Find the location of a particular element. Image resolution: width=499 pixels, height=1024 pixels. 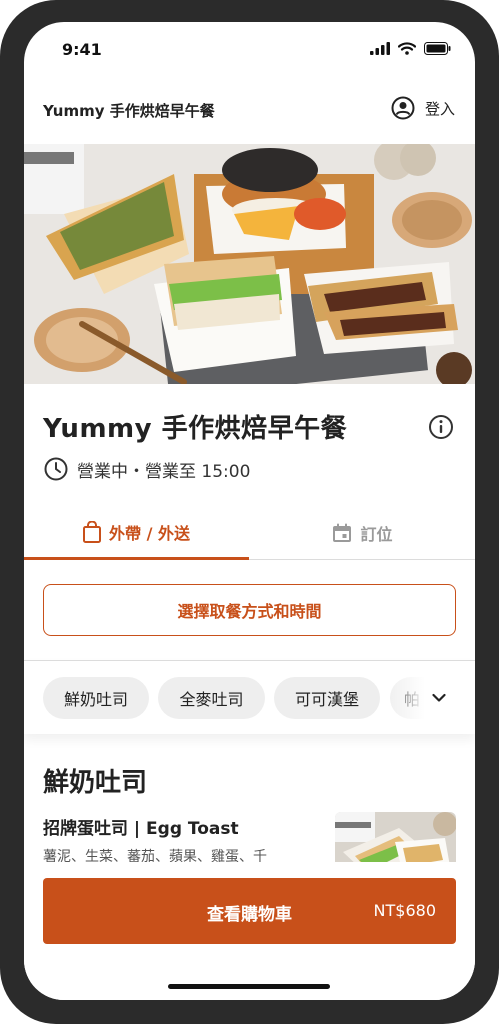

store-hours: 營業中・營業至 15:00 is located at coordinates (146, 469).